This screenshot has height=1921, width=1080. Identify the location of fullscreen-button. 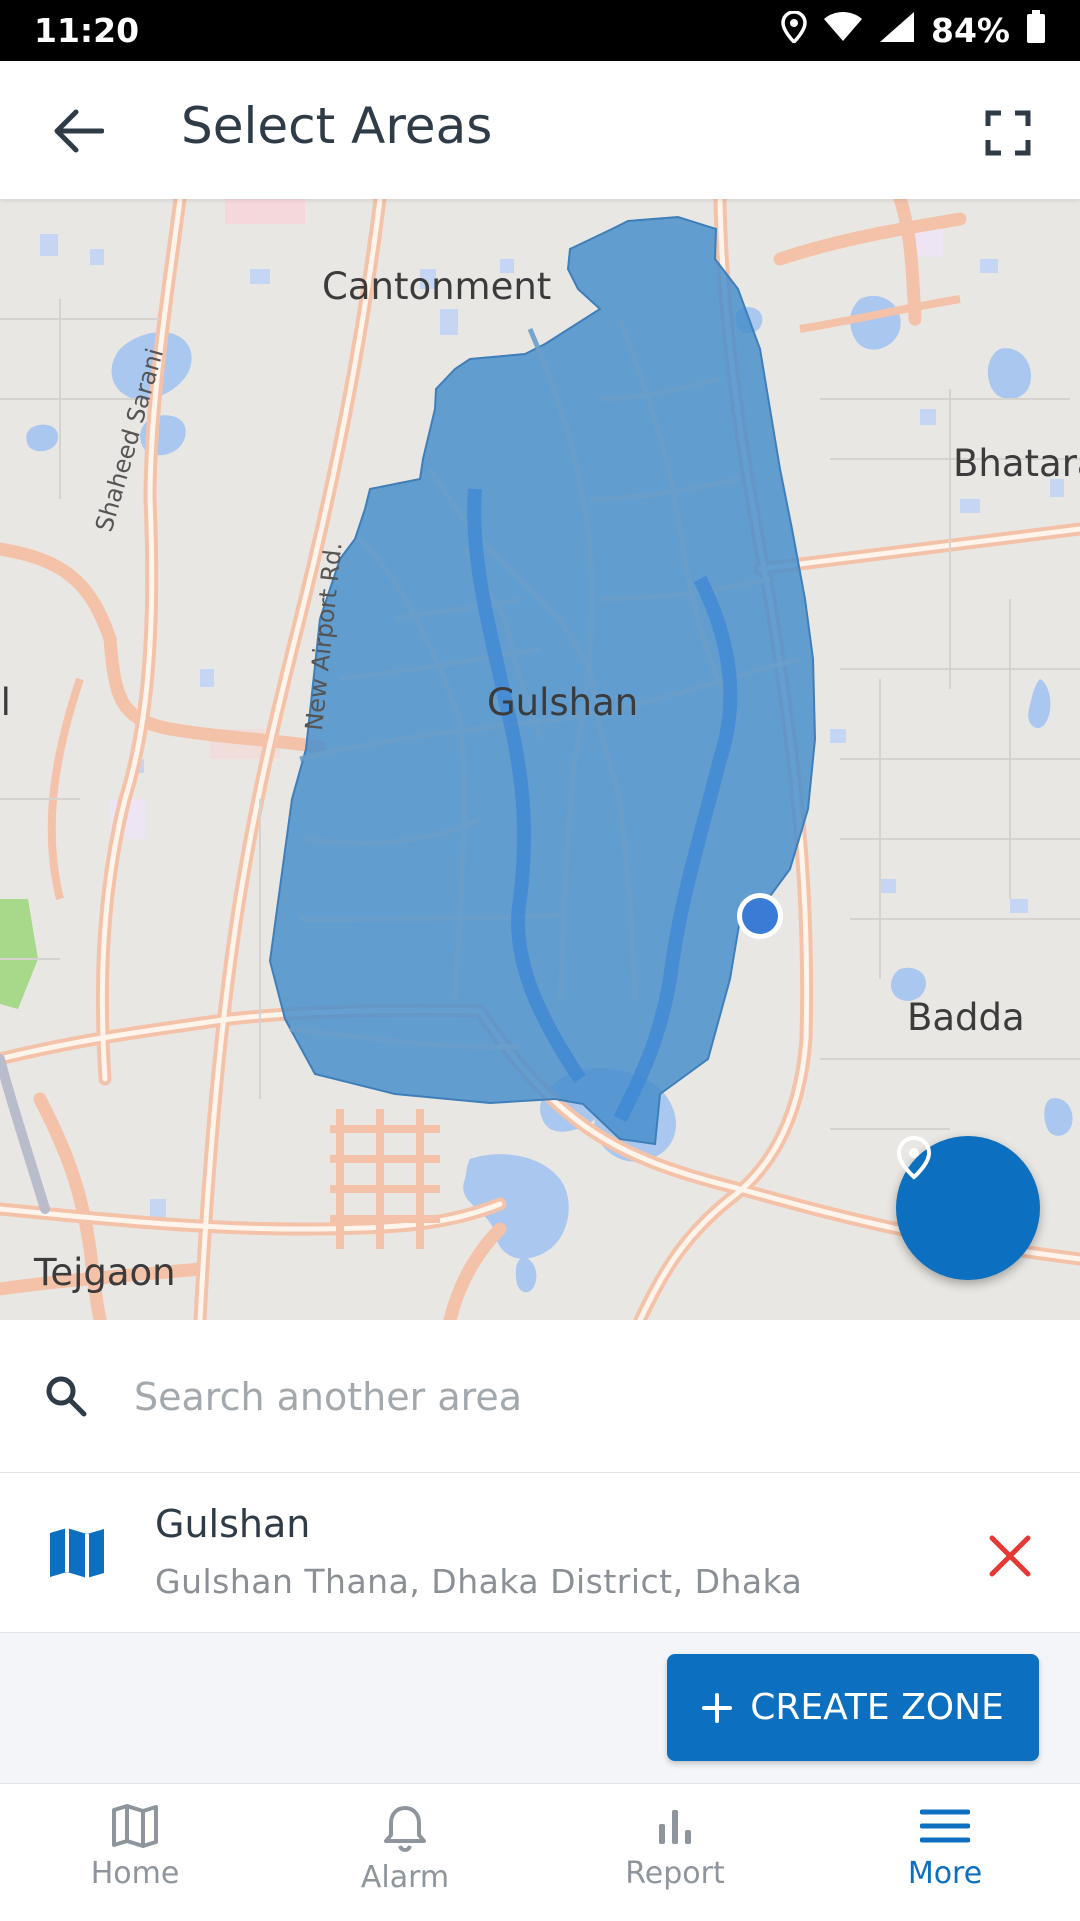
(1008, 133).